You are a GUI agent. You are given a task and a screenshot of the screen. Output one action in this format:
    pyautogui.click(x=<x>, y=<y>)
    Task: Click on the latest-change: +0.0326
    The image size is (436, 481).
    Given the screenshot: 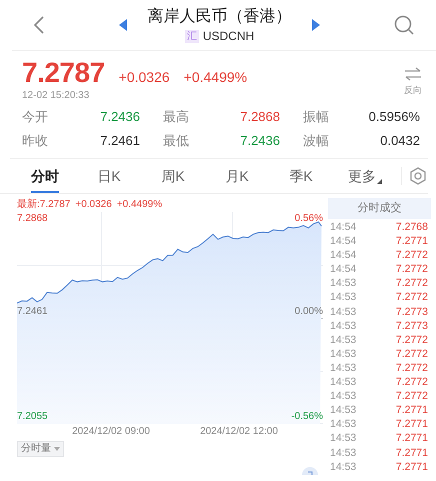 What is the action you would take?
    pyautogui.click(x=93, y=205)
    